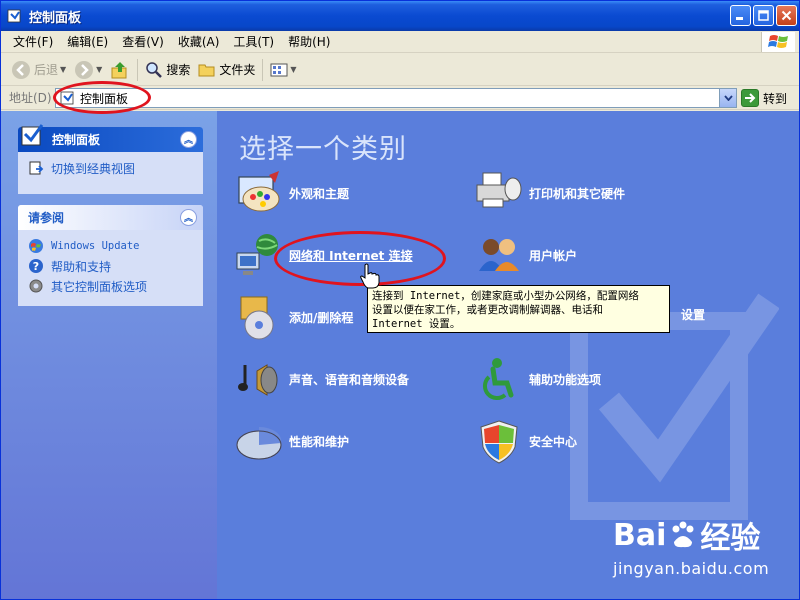 This screenshot has width=800, height=600. Describe the element at coordinates (349, 379) in the screenshot. I see `category-label: 声音、语音和音频设备` at that location.